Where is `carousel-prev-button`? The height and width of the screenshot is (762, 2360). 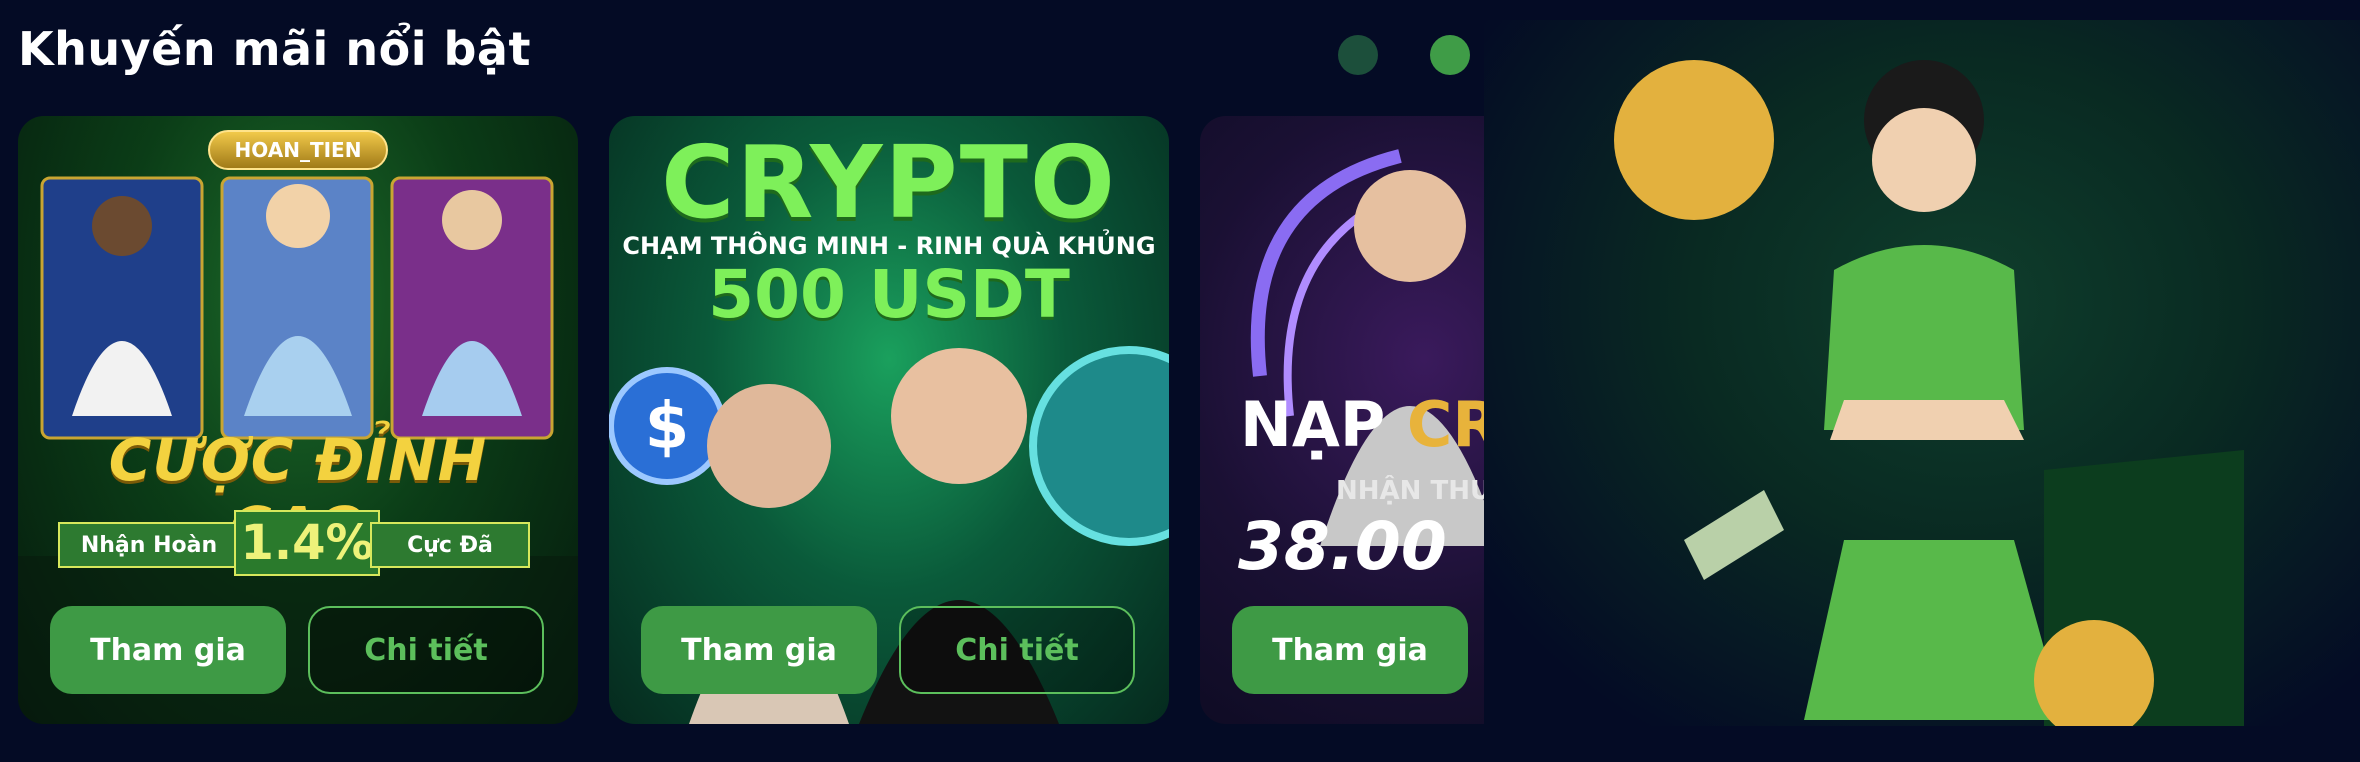
carousel-prev-button is located at coordinates (1358, 55).